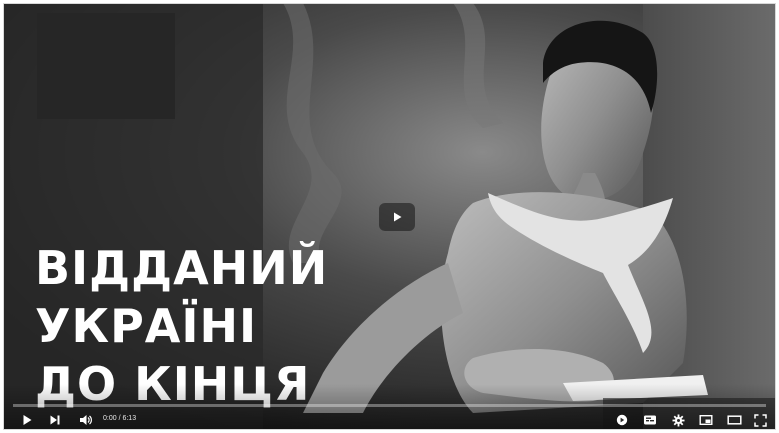  I want to click on next-button, so click(55, 420).